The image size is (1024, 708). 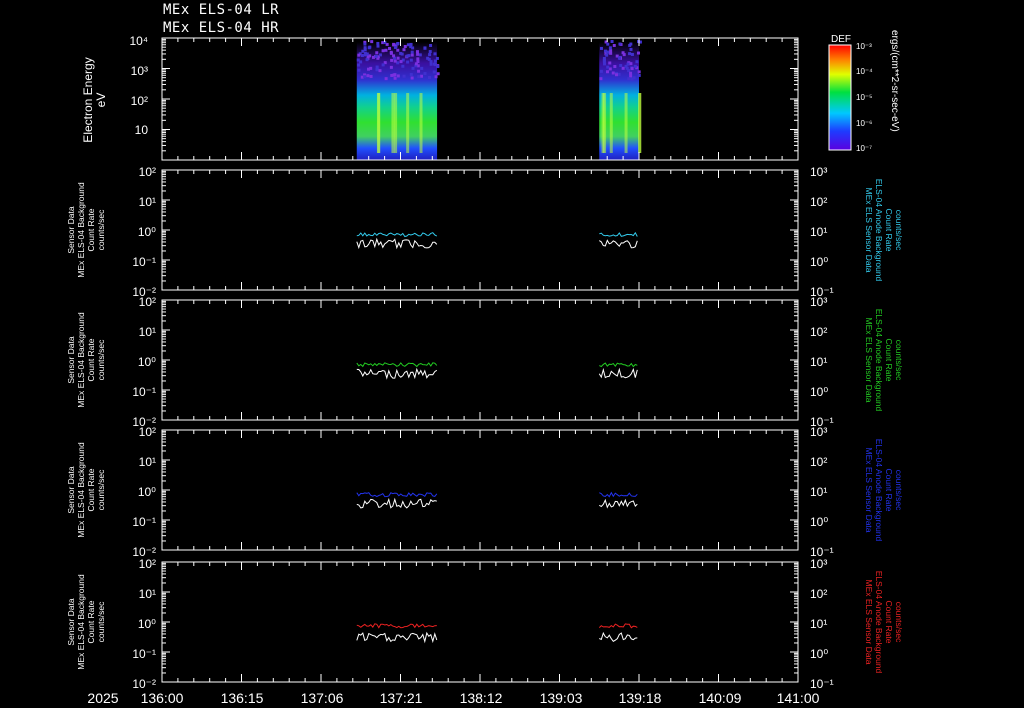 What do you see at coordinates (798, 698) in the screenshot?
I see `x-tick-8: 141:00` at bounding box center [798, 698].